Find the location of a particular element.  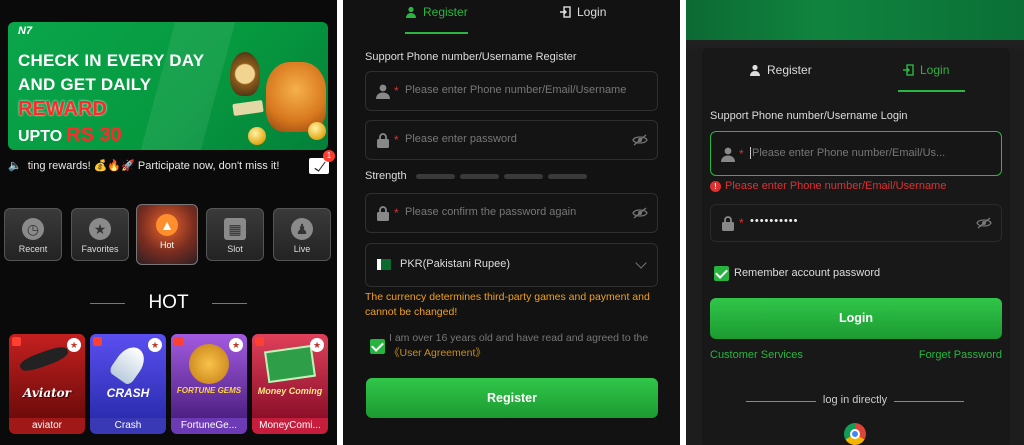

error-icon: ! is located at coordinates (715, 186).